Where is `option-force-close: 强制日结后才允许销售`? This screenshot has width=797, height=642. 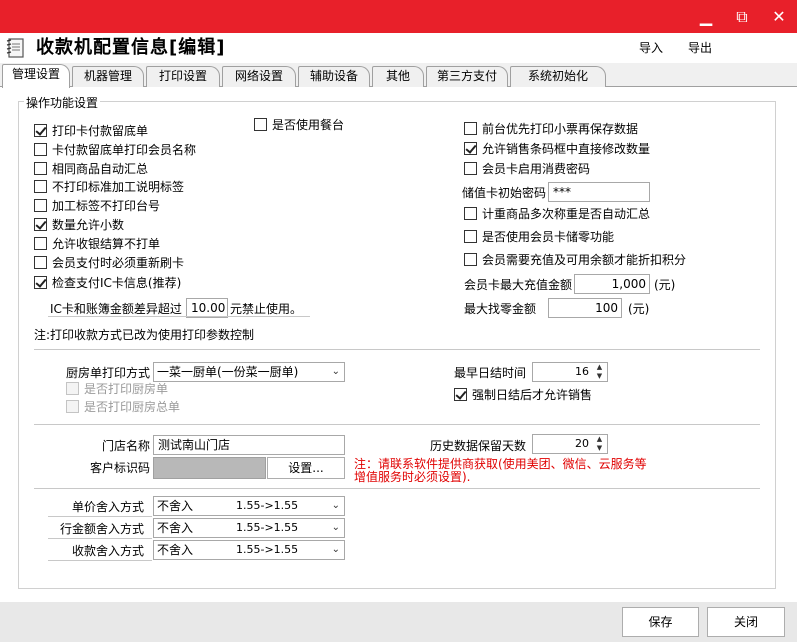
option-force-close: 强制日结后才允许销售 is located at coordinates (523, 395).